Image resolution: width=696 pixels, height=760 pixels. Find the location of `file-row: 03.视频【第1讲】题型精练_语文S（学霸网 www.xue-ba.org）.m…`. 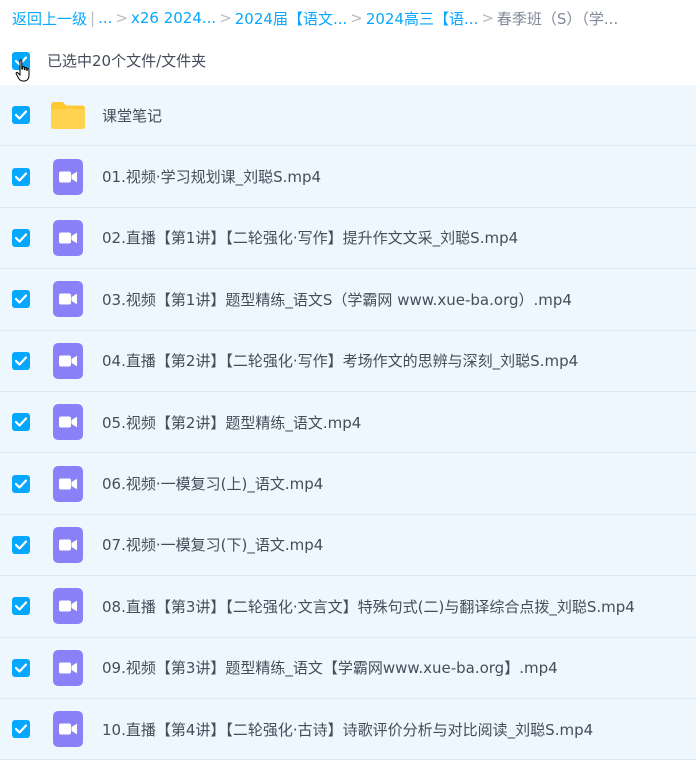

file-row: 03.视频【第1讲】题型精练_语文S（学霸网 www.xue-ba.org）.m… is located at coordinates (348, 300).